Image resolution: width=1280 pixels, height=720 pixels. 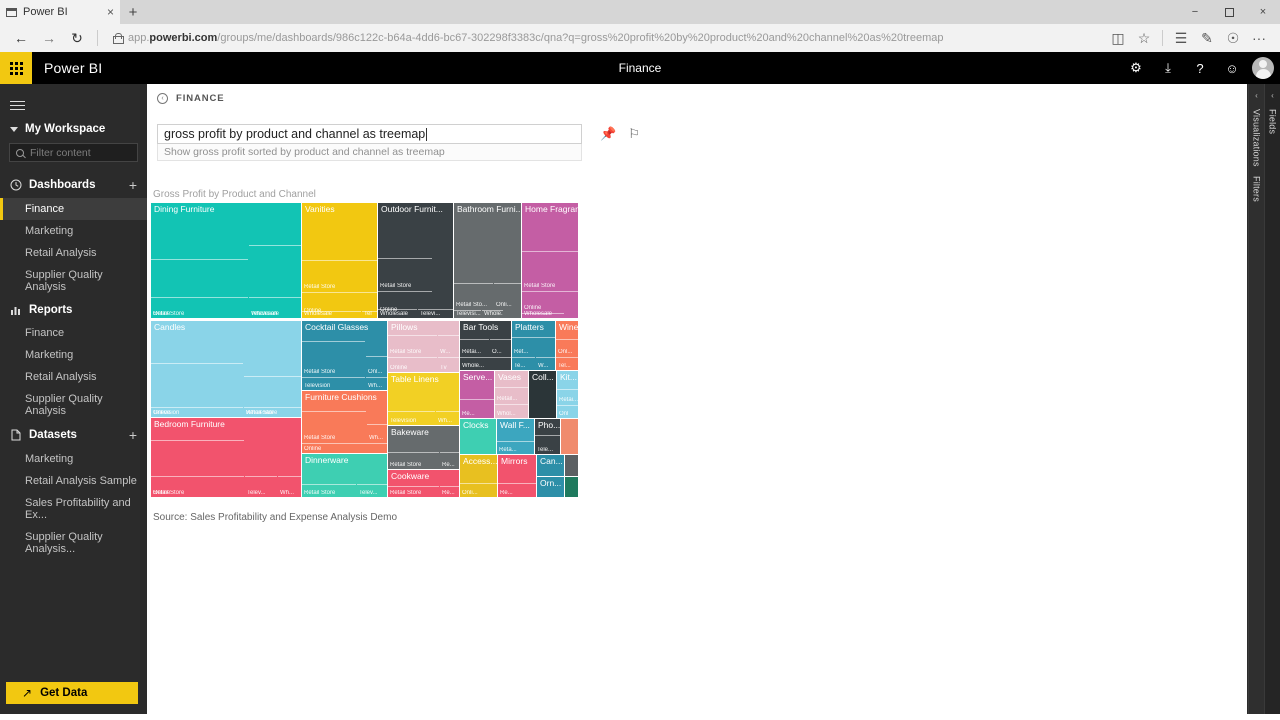 I want to click on visualizations-pane-collapsed: ‹ Visualizations Filters, so click(x=1256, y=399).